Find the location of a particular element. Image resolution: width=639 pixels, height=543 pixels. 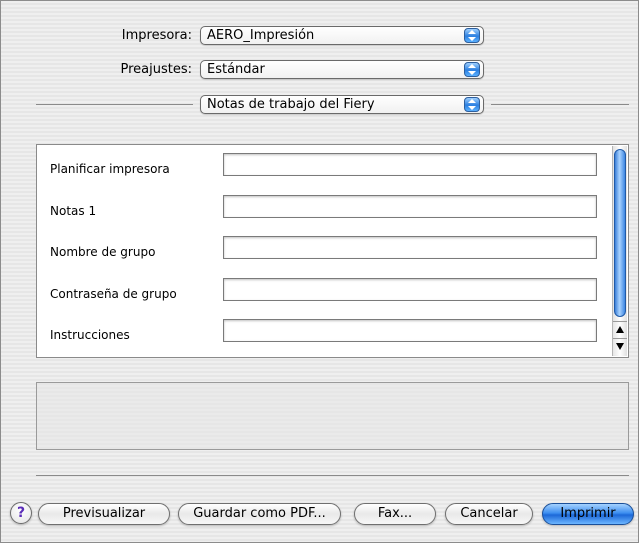

printer-label: Impresora: is located at coordinates (156, 35).